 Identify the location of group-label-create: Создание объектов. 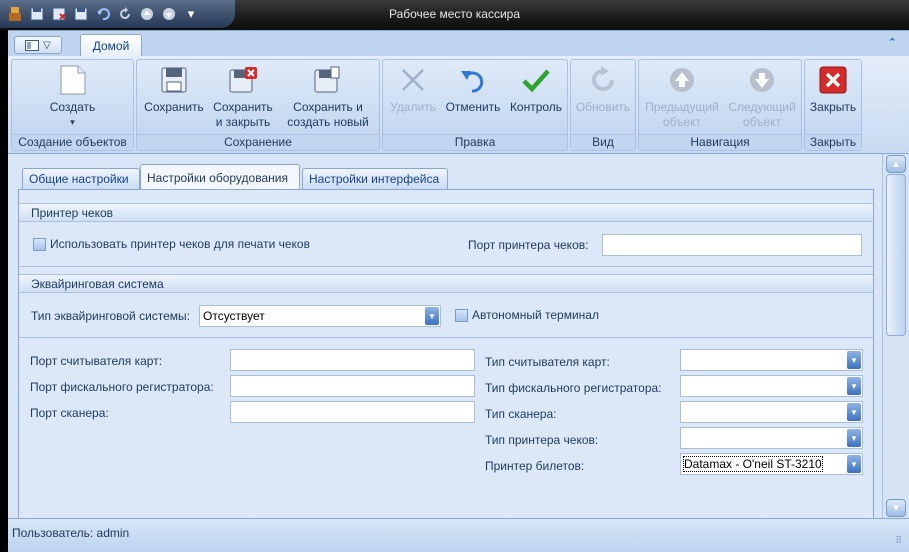
(72, 142).